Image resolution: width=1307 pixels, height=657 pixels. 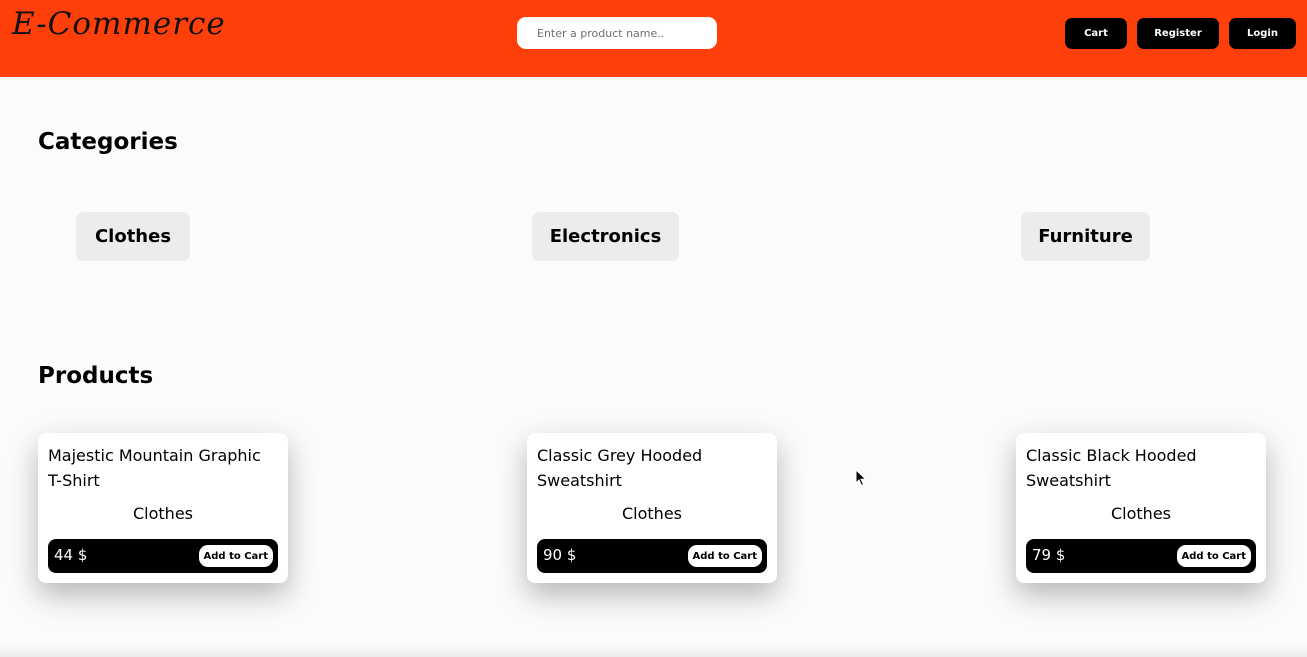 What do you see at coordinates (119, 24) in the screenshot?
I see `site-logo: E-Commerce` at bounding box center [119, 24].